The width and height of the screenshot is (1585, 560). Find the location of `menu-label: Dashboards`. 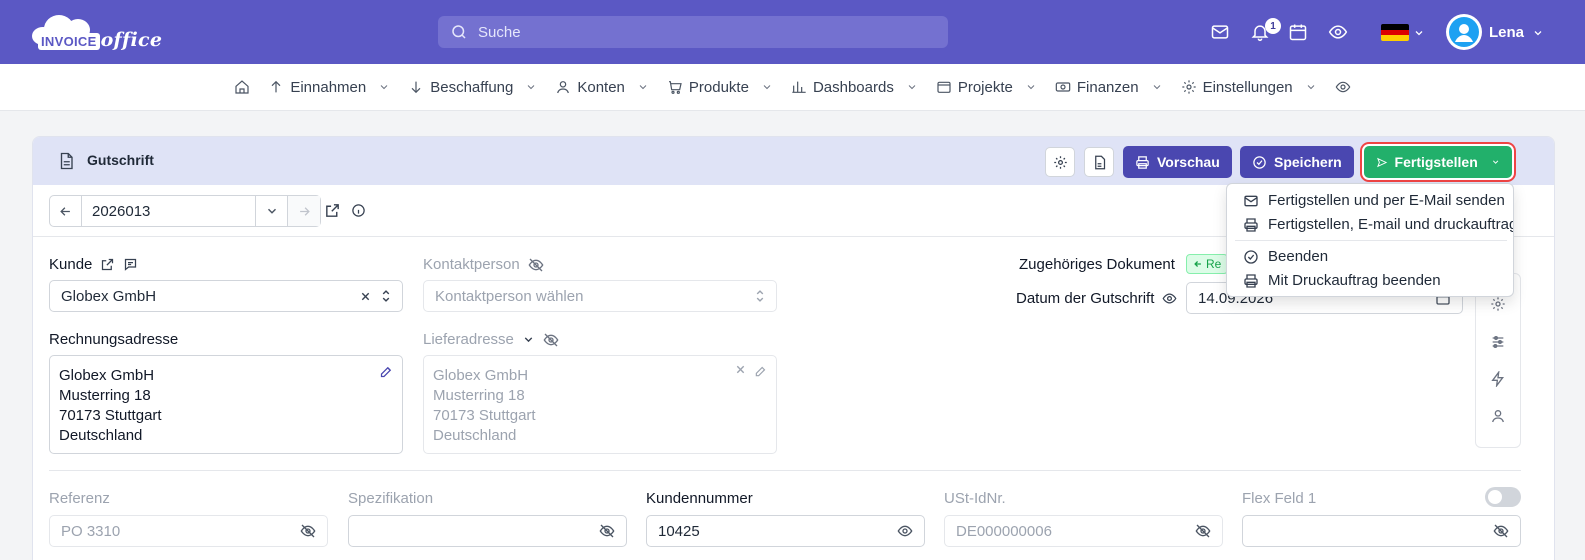

menu-label: Dashboards is located at coordinates (853, 87).